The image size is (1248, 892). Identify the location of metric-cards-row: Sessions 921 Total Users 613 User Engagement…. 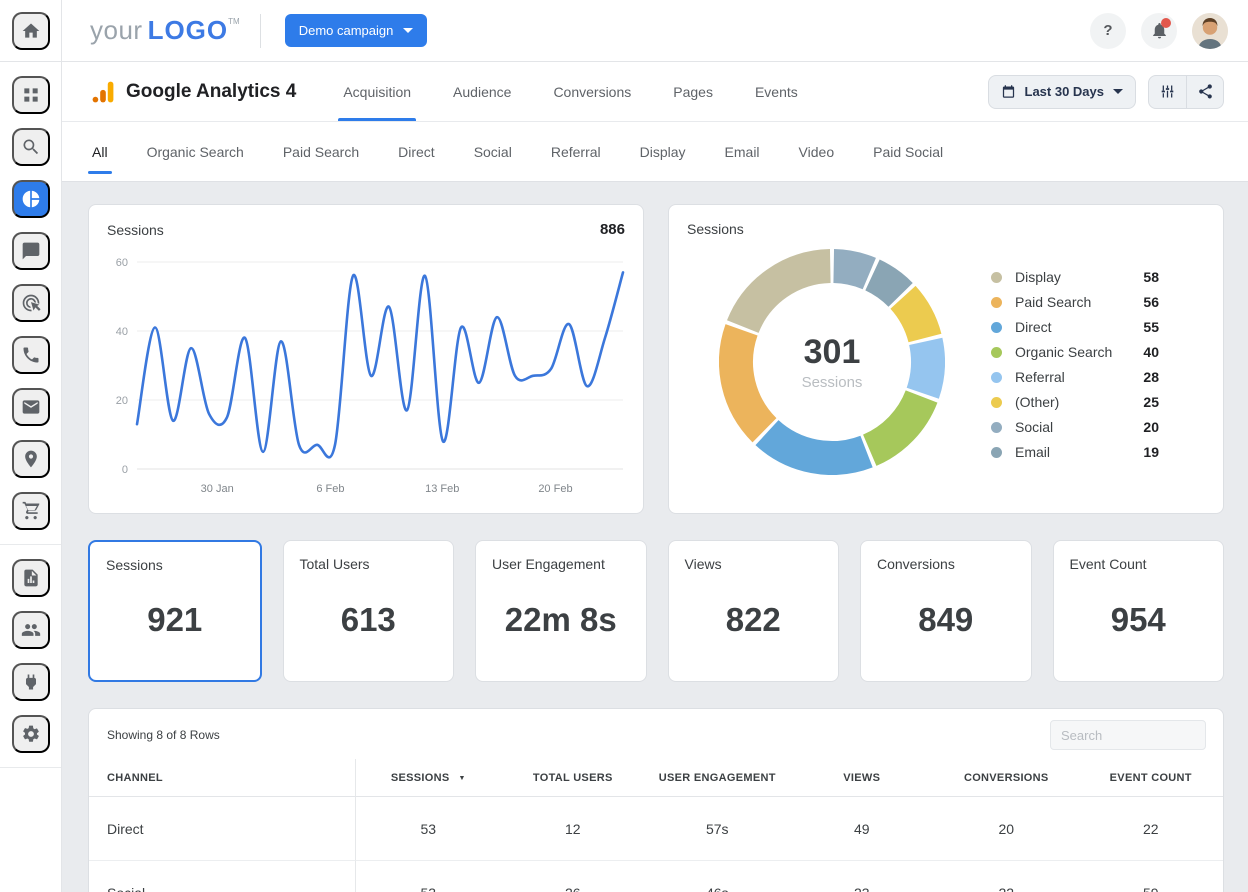
(656, 611).